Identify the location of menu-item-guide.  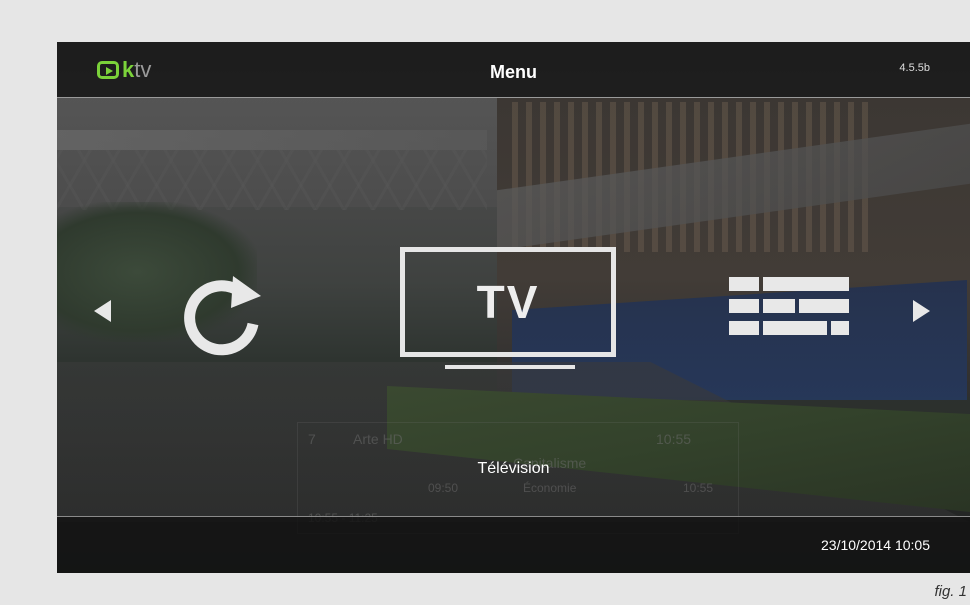
(791, 308).